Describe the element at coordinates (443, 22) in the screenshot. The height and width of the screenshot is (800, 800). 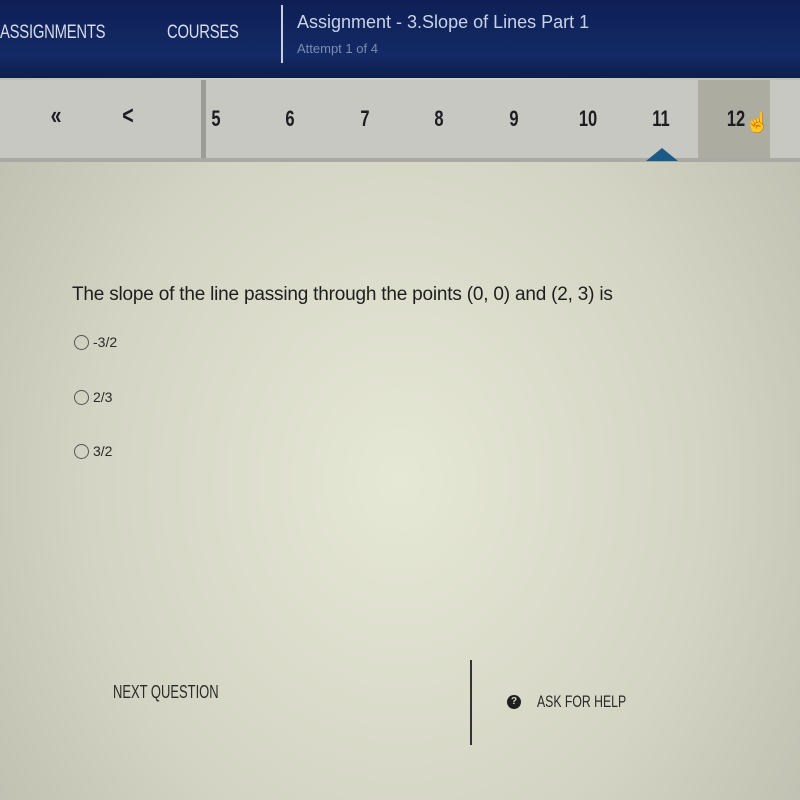
I see `assignment-title: Assignment - 3.Slope of Lines Part 1` at that location.